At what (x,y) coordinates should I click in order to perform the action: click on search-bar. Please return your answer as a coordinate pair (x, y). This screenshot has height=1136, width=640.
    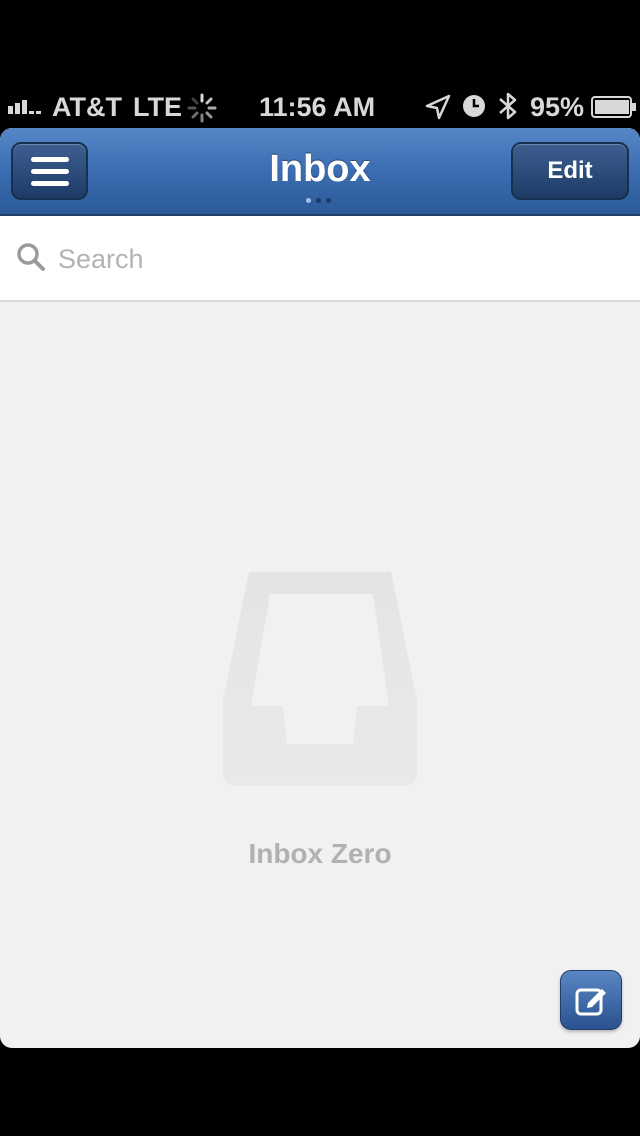
    Looking at the image, I should click on (320, 259).